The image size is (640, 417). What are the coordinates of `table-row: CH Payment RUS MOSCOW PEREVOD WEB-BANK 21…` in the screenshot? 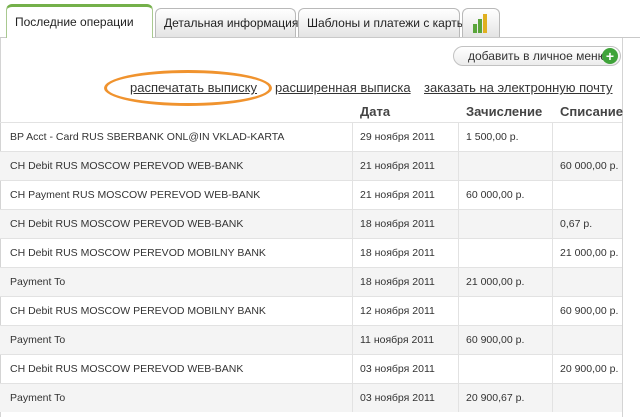 It's located at (311, 194).